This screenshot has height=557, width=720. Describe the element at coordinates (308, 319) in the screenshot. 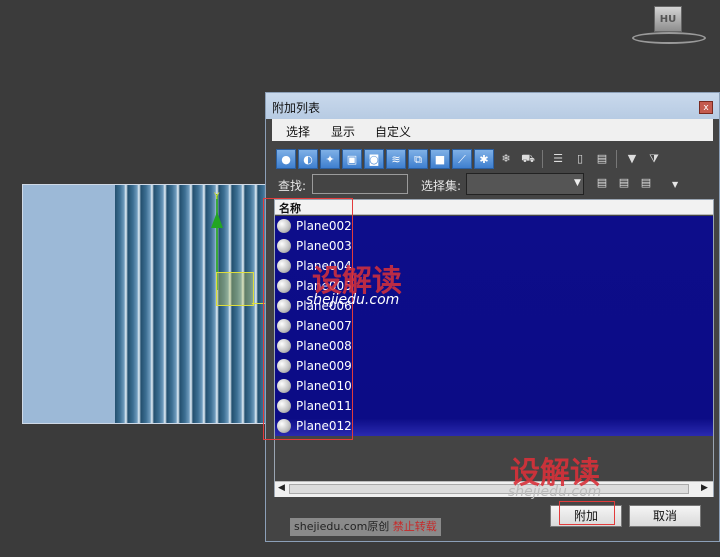

I see `highlight-box-list` at that location.